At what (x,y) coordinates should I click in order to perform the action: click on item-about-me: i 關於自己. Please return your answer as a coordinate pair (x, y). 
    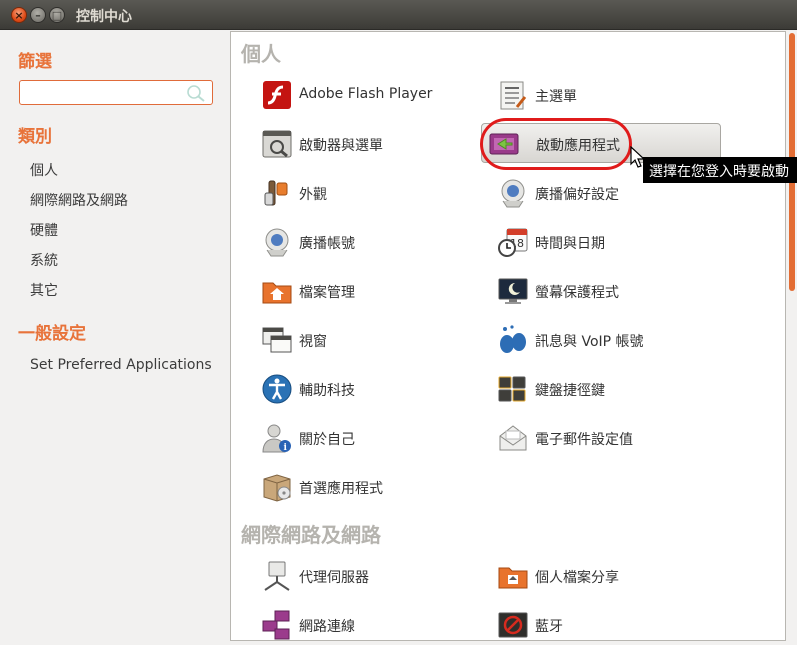
    Looking at the image, I should click on (371, 442).